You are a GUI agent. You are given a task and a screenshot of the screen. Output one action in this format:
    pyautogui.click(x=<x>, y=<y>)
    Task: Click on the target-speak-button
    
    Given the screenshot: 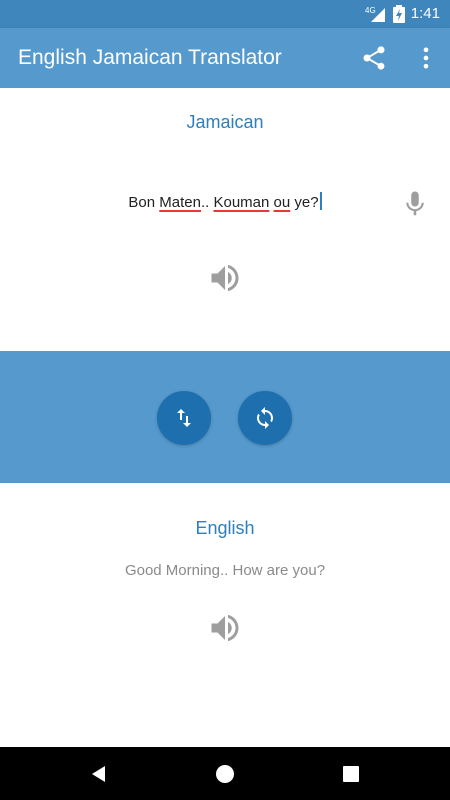 What is the action you would take?
    pyautogui.click(x=225, y=628)
    